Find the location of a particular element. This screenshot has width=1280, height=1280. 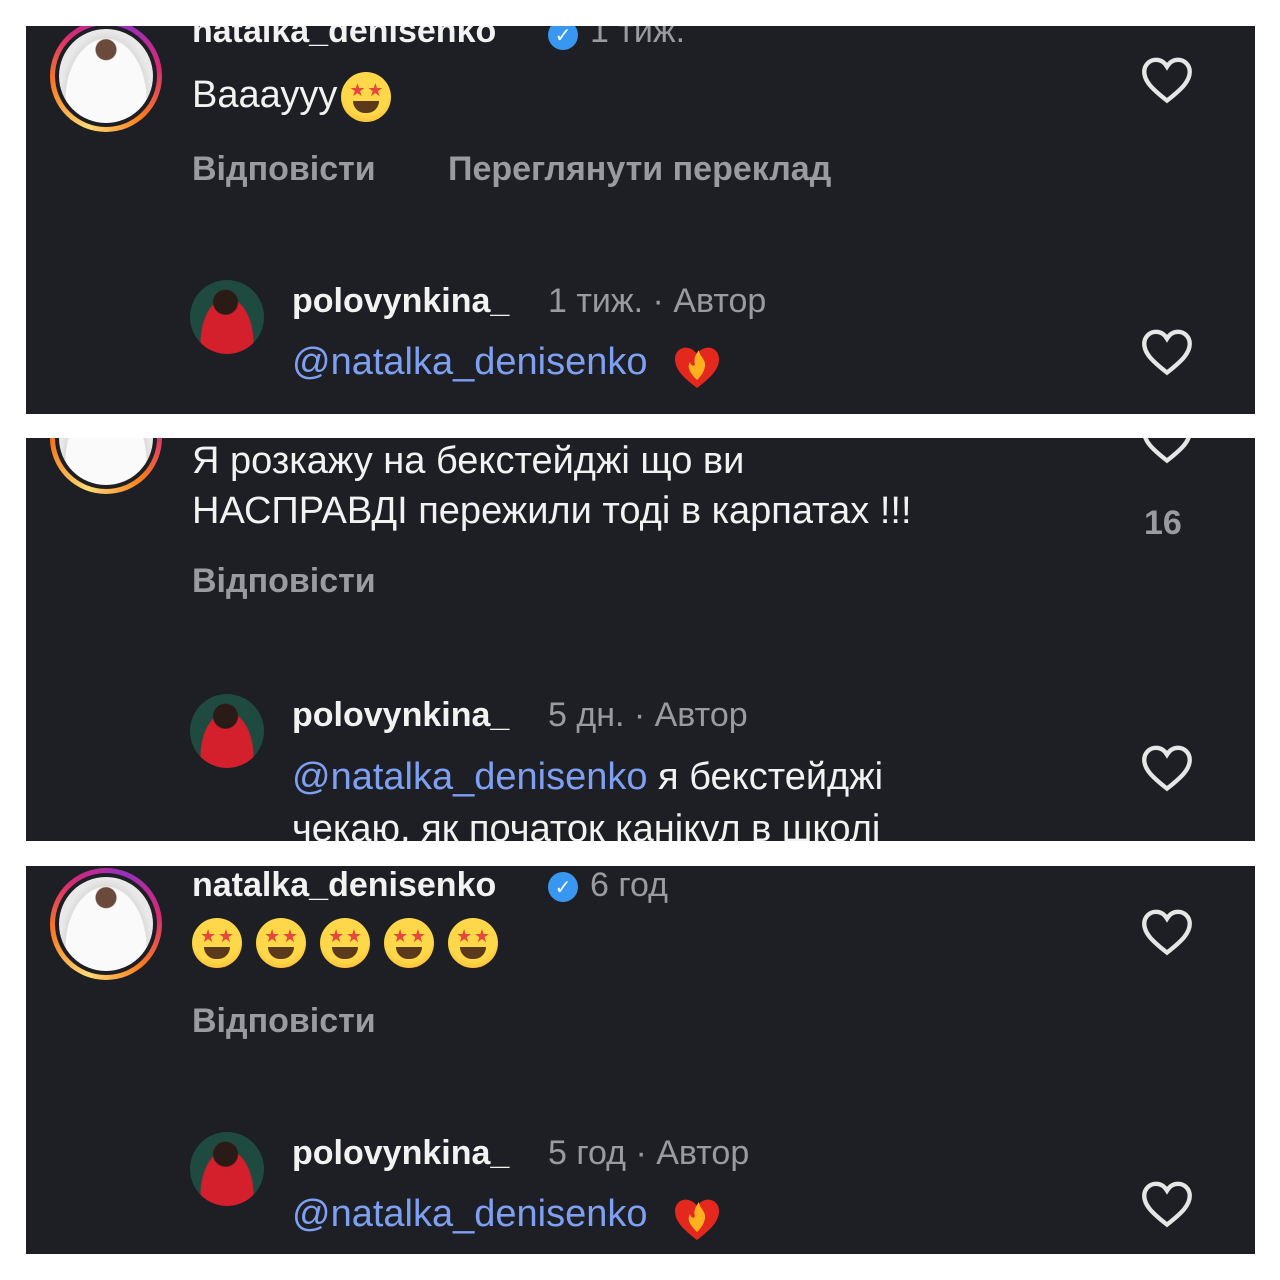

reply-text-line-2: чекаю, як початок канікул в школі is located at coordinates (586, 824).